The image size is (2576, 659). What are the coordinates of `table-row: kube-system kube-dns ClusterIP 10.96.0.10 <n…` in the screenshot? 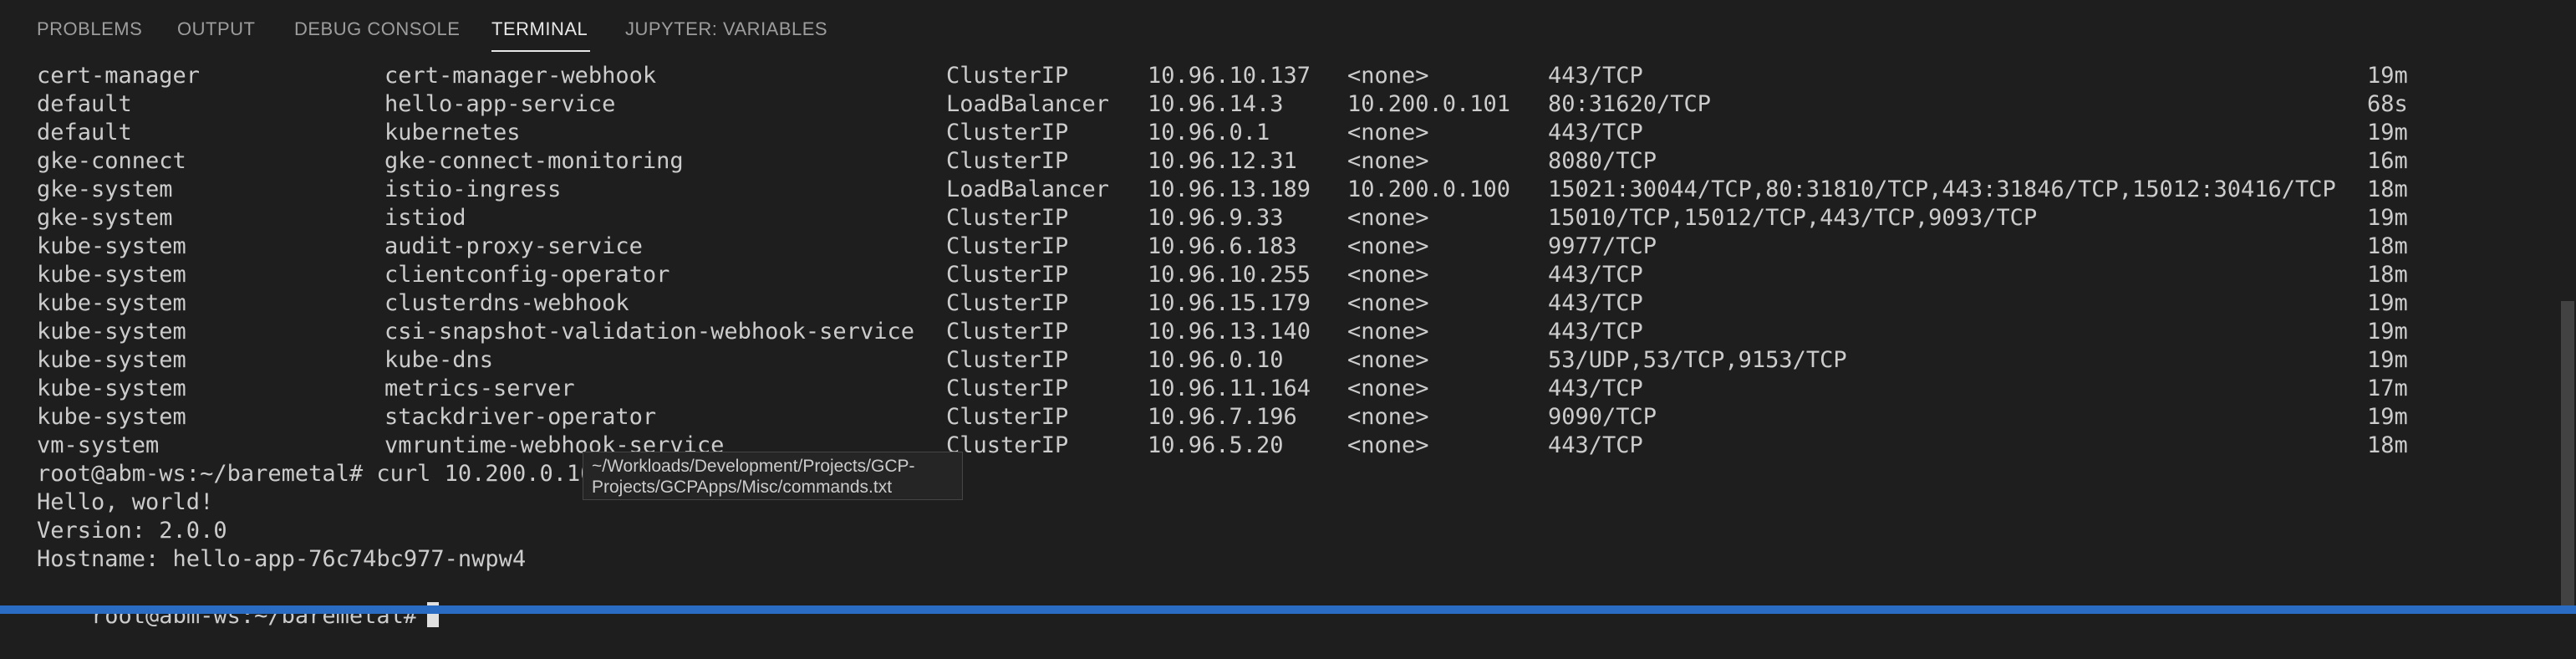 It's located at (1279, 360).